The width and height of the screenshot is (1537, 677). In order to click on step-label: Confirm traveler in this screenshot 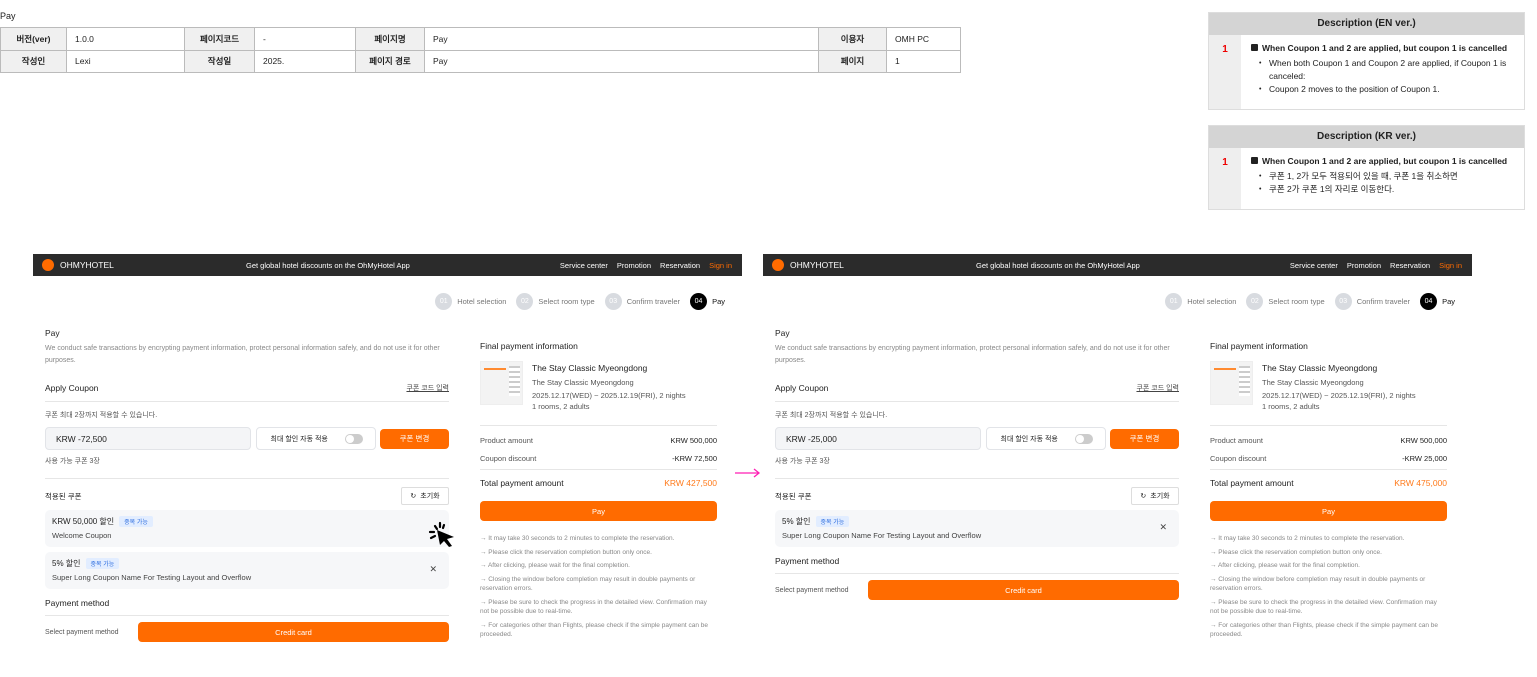, I will do `click(653, 301)`.